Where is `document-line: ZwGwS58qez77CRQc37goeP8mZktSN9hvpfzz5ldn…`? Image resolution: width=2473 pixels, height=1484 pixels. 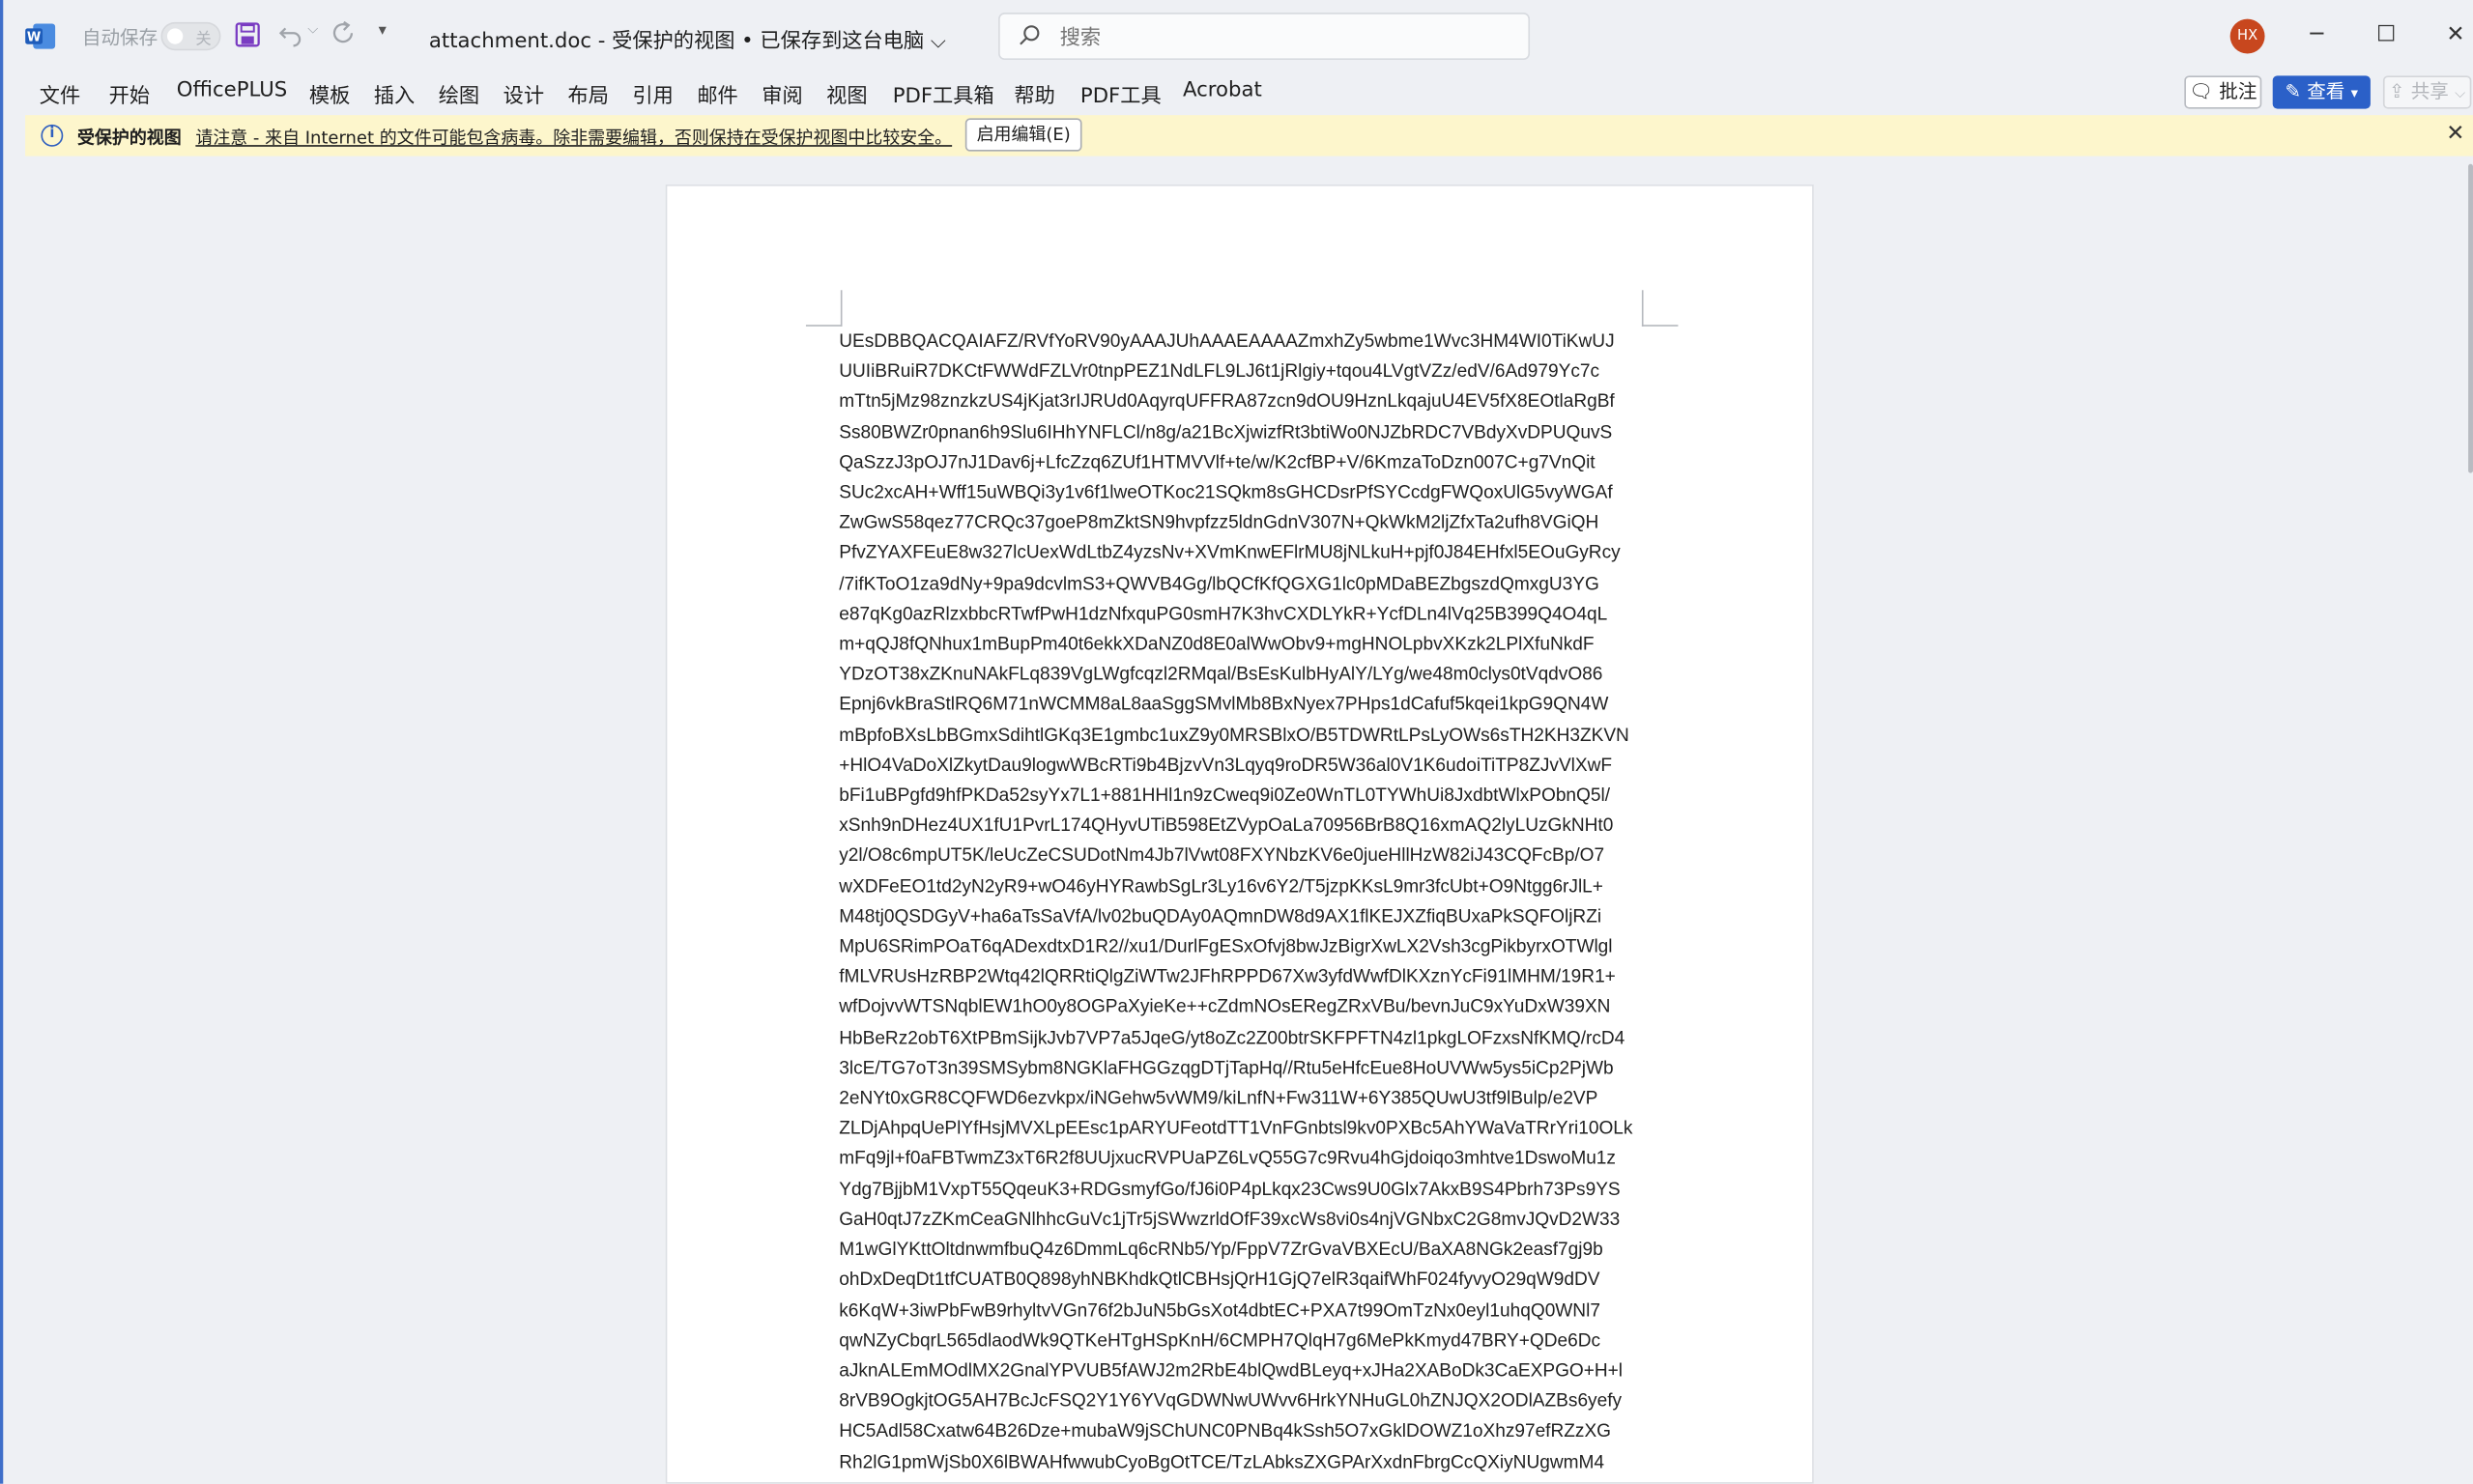 document-line: ZwGwS58qez77CRQc37goeP8mZktSN9hvpfzz5ldn… is located at coordinates (1219, 522).